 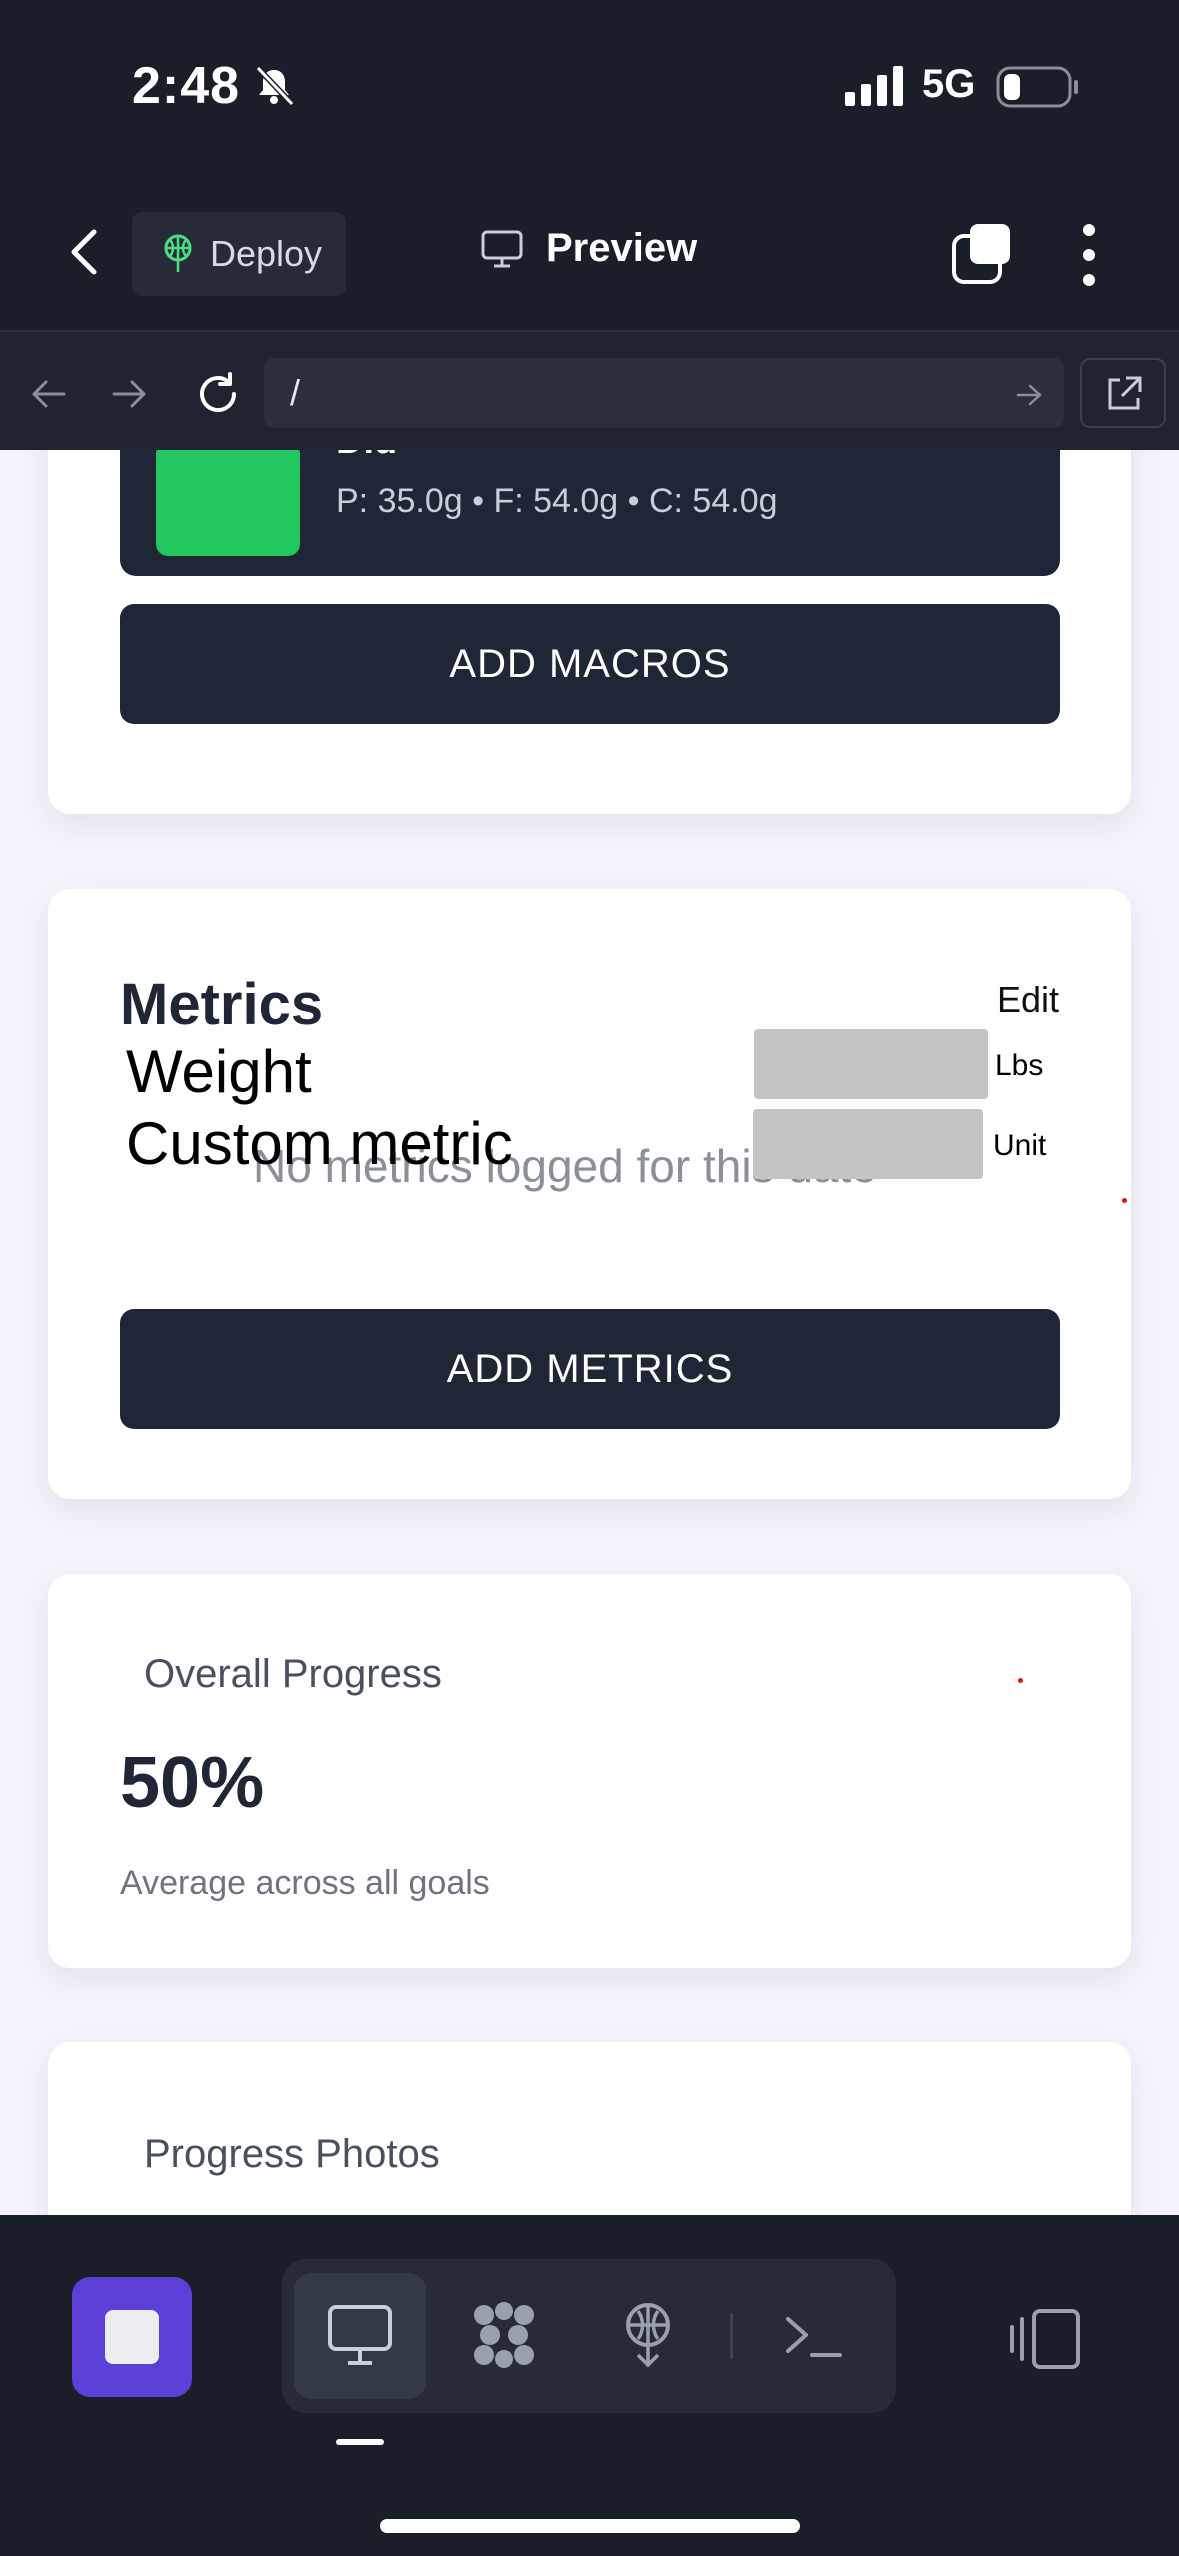 I want to click on tool-divider, so click(x=731, y=2336).